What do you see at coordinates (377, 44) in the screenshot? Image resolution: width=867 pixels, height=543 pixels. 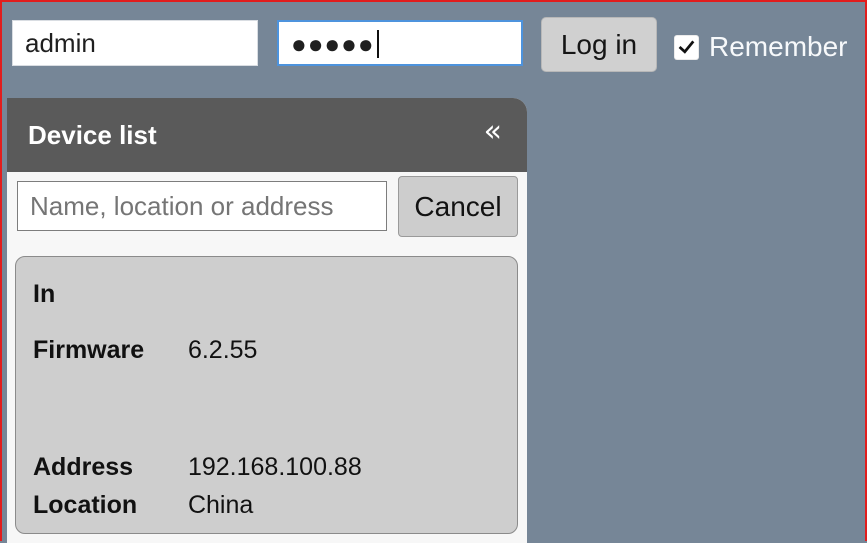 I see `text-caret` at bounding box center [377, 44].